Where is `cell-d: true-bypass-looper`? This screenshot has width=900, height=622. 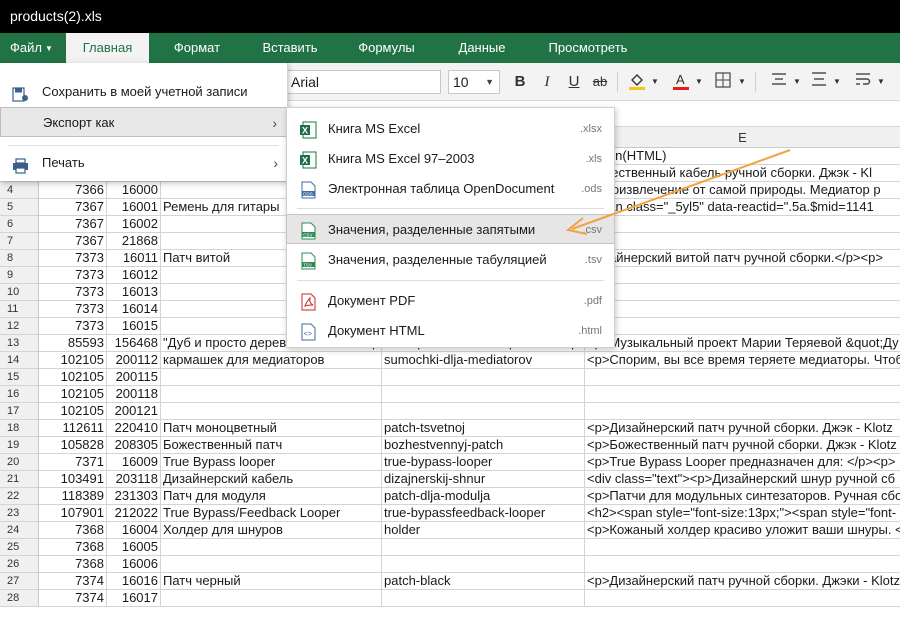 cell-d: true-bypass-looper is located at coordinates (483, 462).